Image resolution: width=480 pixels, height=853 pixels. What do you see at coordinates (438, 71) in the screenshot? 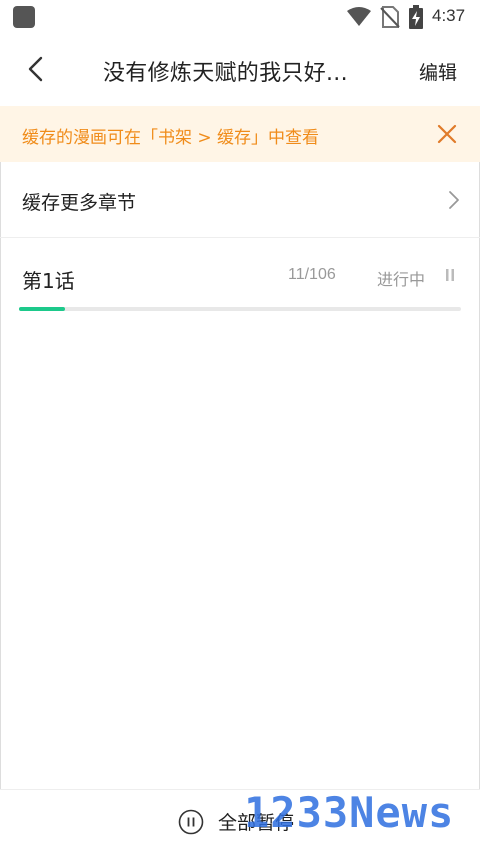
I see `edit-button: 编辑` at bounding box center [438, 71].